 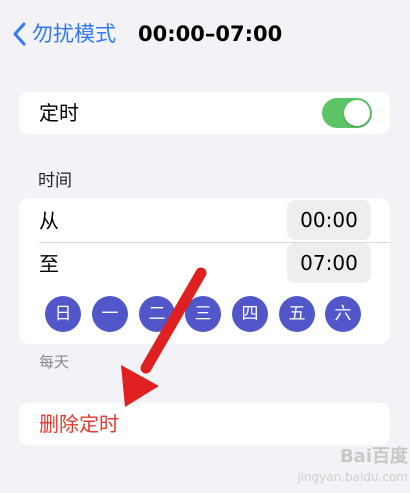 What do you see at coordinates (350, 468) in the screenshot?
I see `watermark: Bai百度 jingyan.baidu.com` at bounding box center [350, 468].